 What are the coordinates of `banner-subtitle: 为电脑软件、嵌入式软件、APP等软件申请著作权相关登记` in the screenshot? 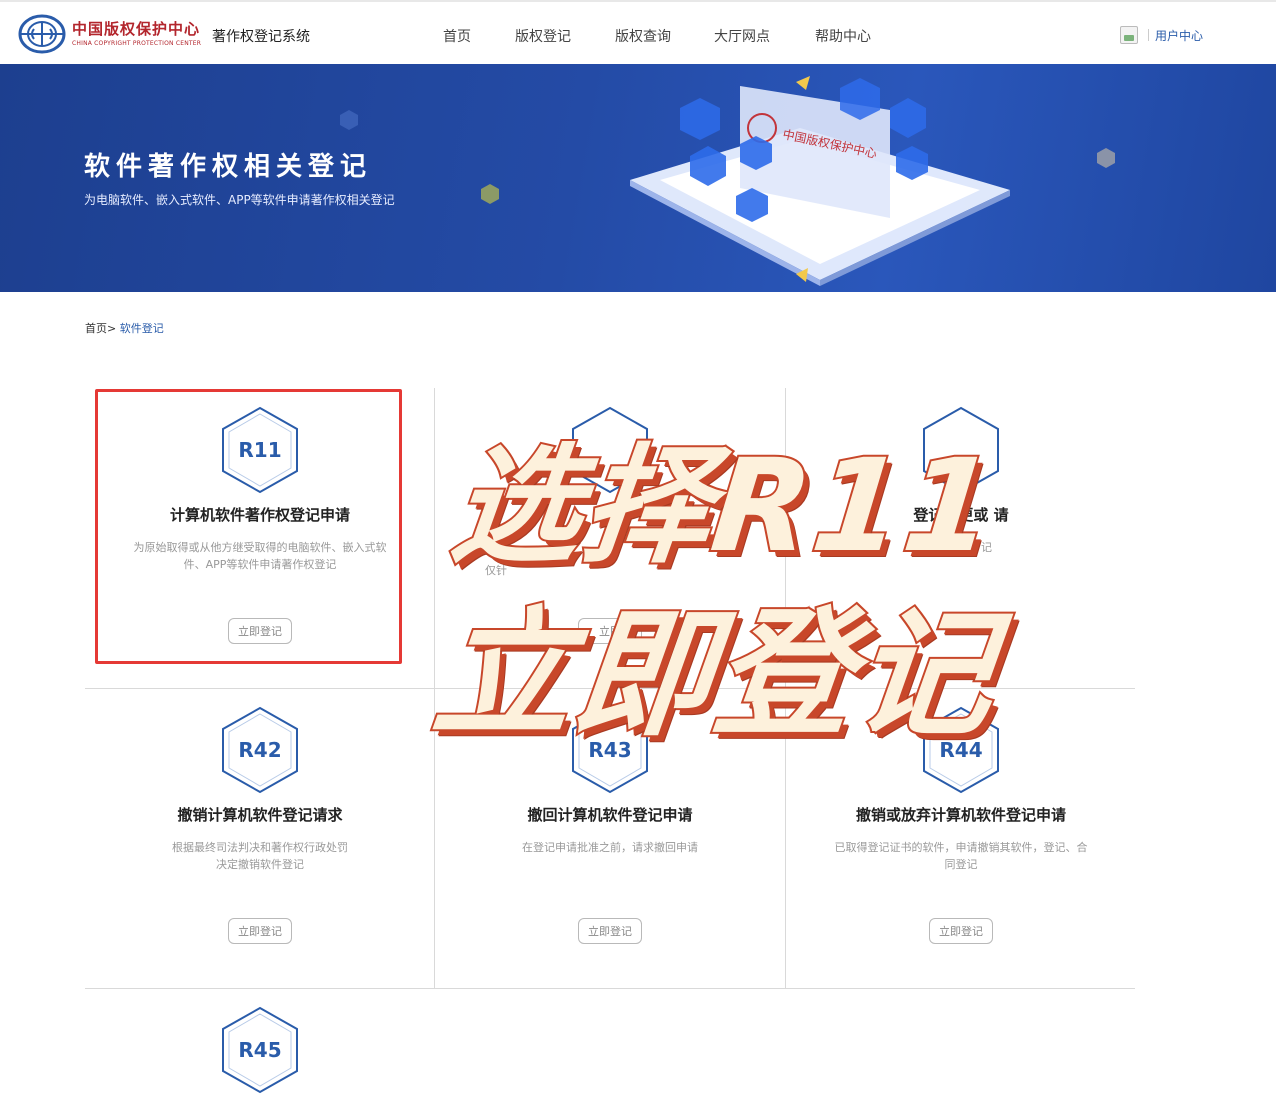 It's located at (239, 200).